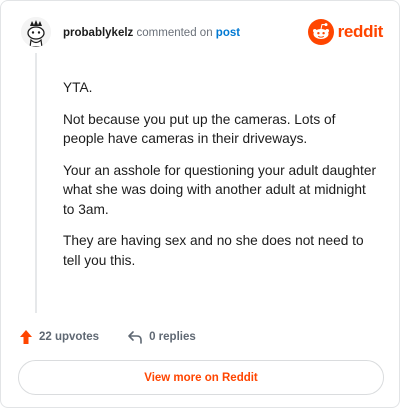  I want to click on comment-meta: probablykelz commented on post, so click(151, 33).